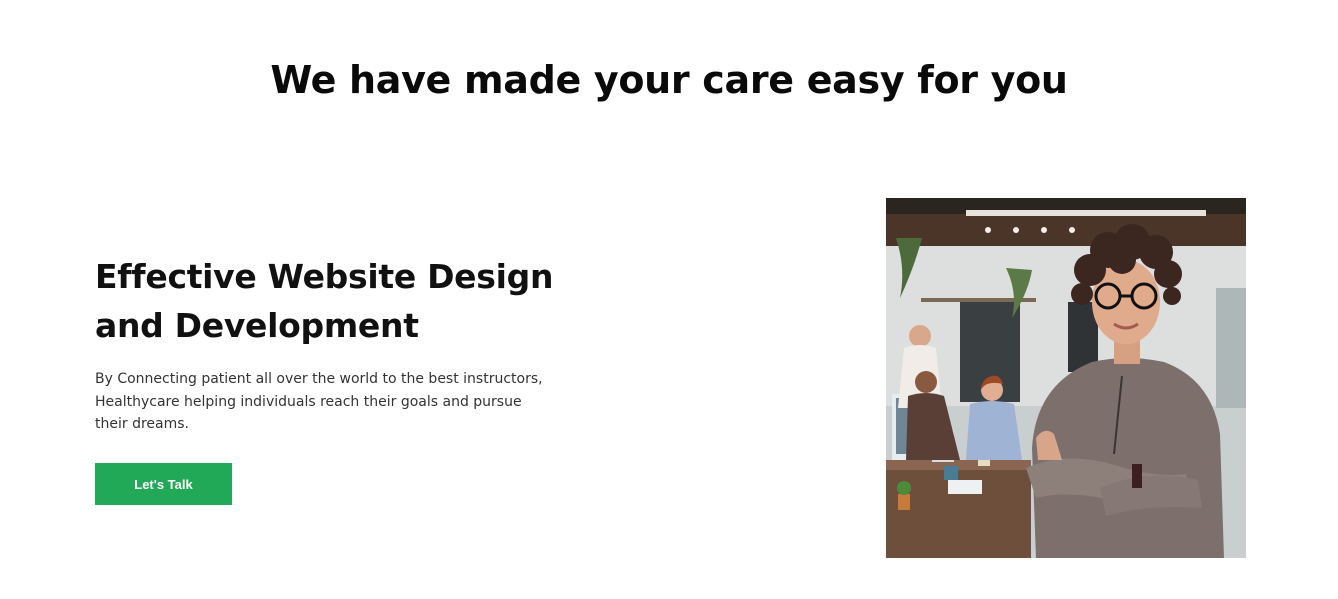 Image resolution: width=1338 pixels, height=599 pixels. Describe the element at coordinates (904, 502) in the screenshot. I see `plant-pot` at that location.